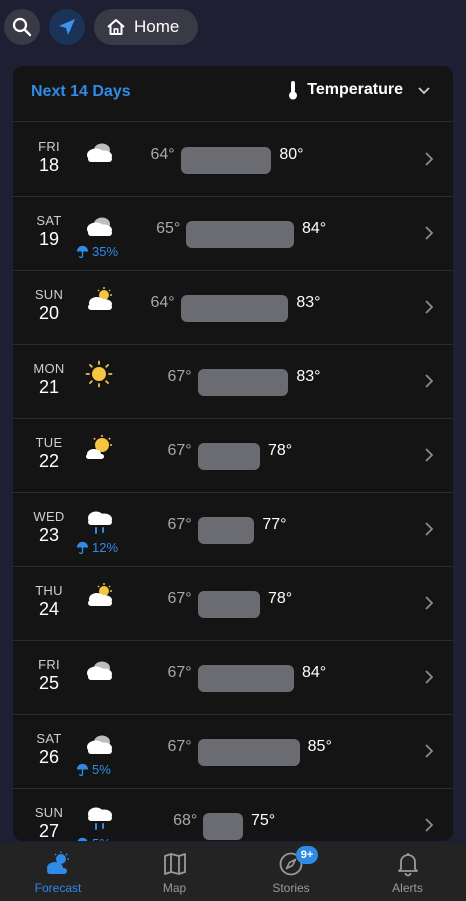 This screenshot has height=901, width=466. I want to click on high-temp: 85°, so click(319, 746).